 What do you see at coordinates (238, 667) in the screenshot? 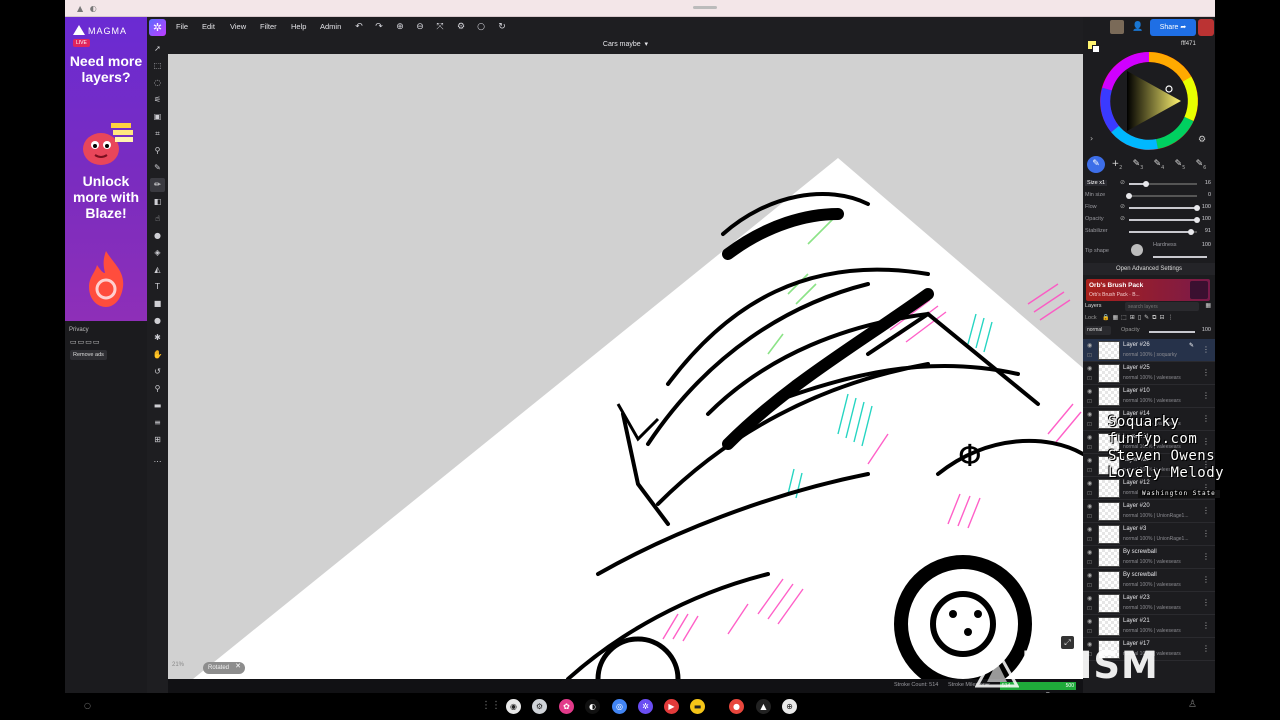
I see `close-icon: ✕` at bounding box center [238, 667].